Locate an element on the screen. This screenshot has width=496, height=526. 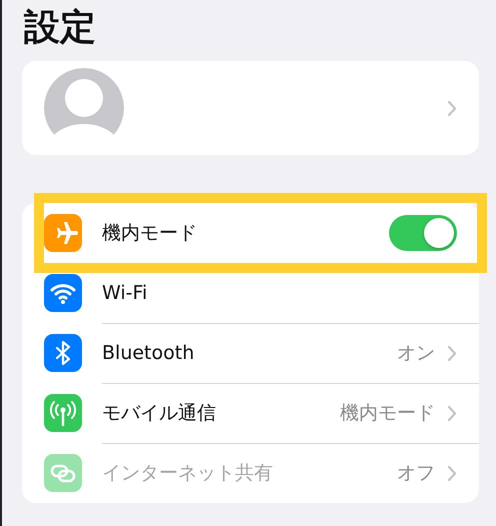
row-value: 機内モード is located at coordinates (387, 413).